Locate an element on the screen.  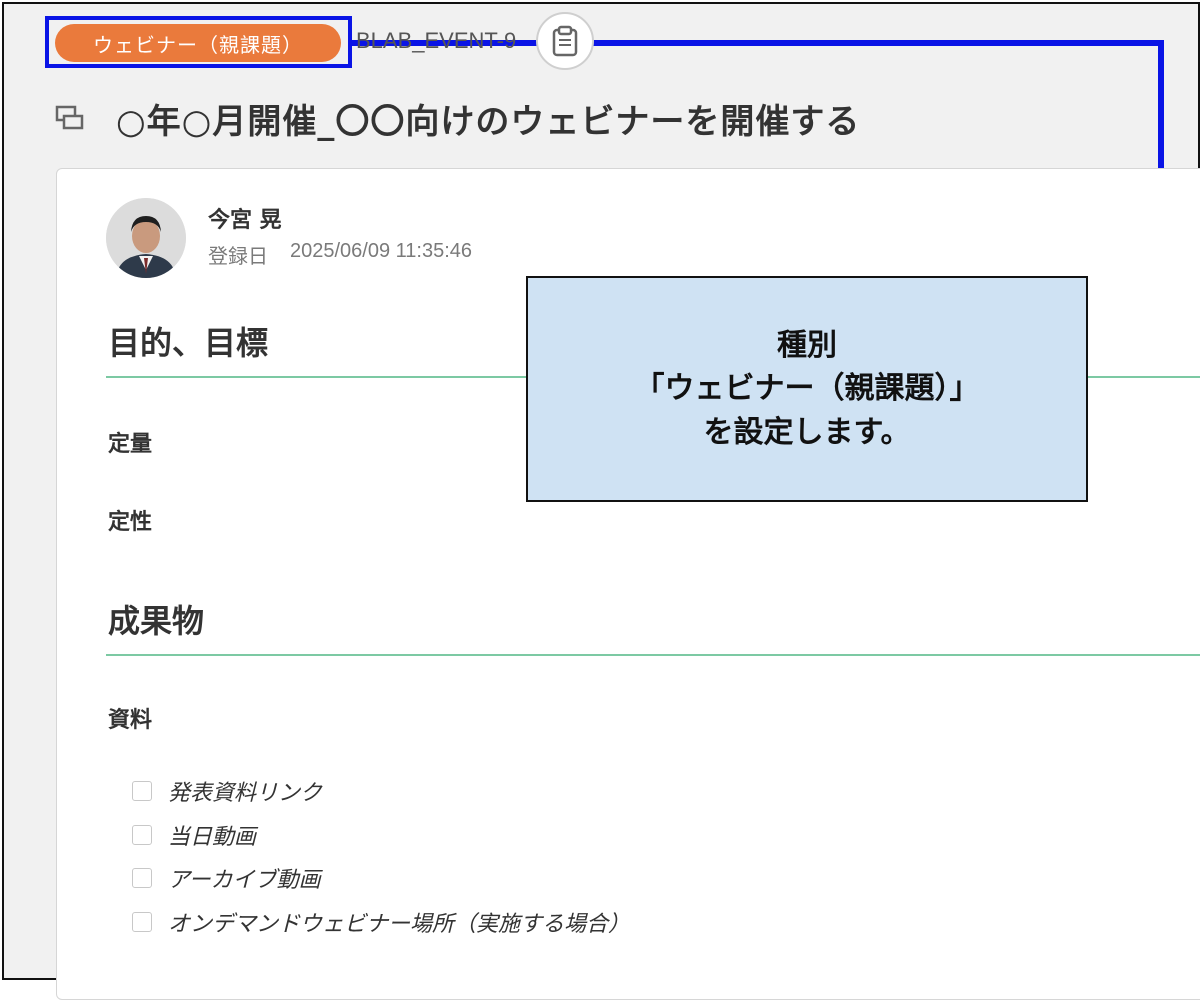
avatar is located at coordinates (146, 238).